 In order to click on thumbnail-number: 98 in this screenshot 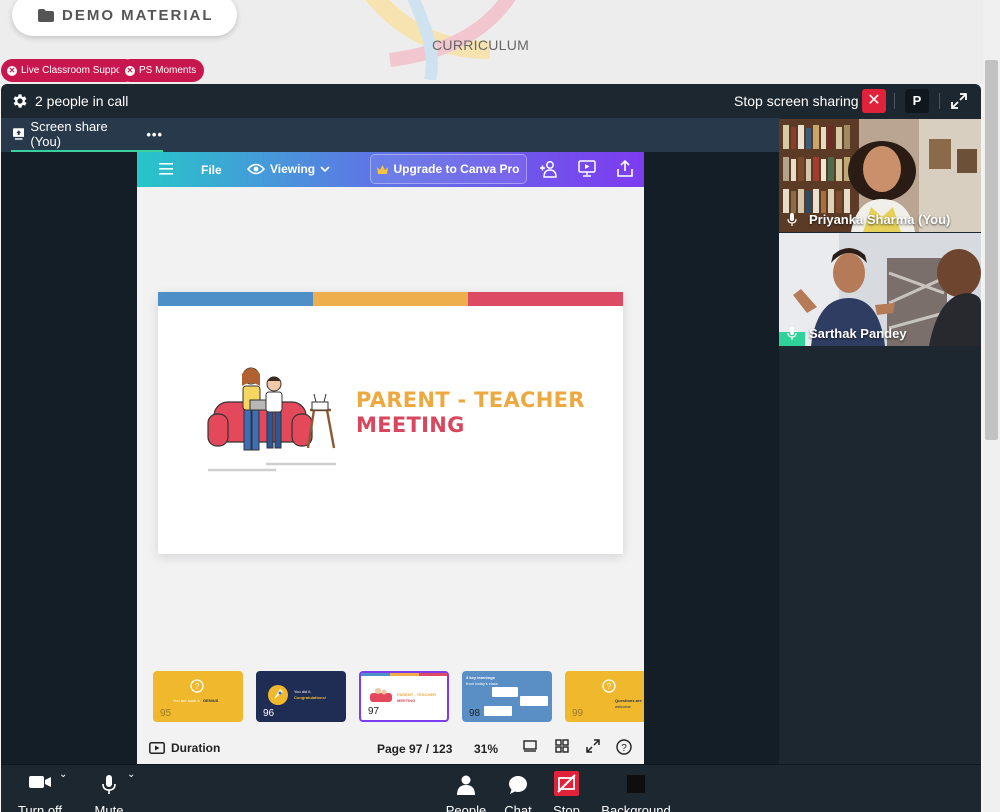, I will do `click(475, 713)`.